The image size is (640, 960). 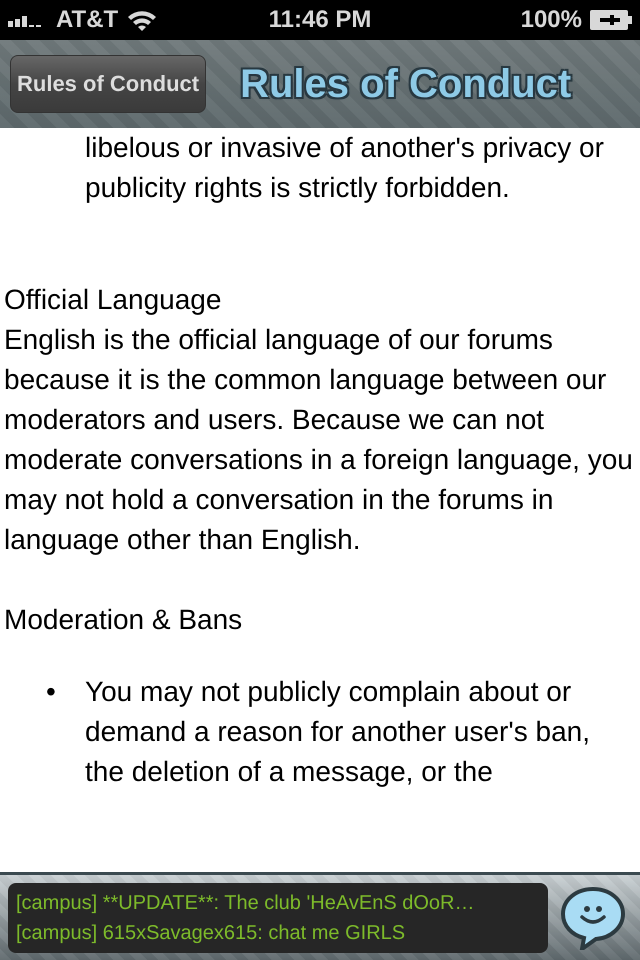 I want to click on section-heading: Moderation & Bans, so click(x=124, y=620).